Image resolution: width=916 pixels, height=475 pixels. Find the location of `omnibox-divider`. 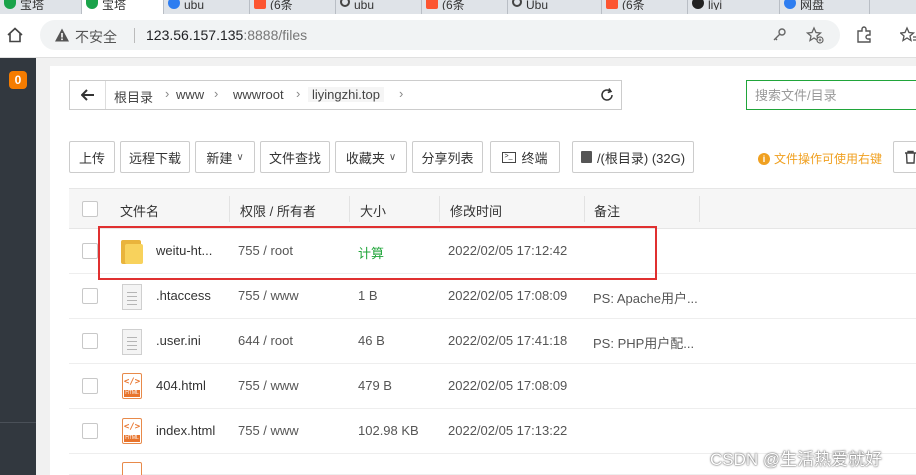

omnibox-divider is located at coordinates (134, 35).